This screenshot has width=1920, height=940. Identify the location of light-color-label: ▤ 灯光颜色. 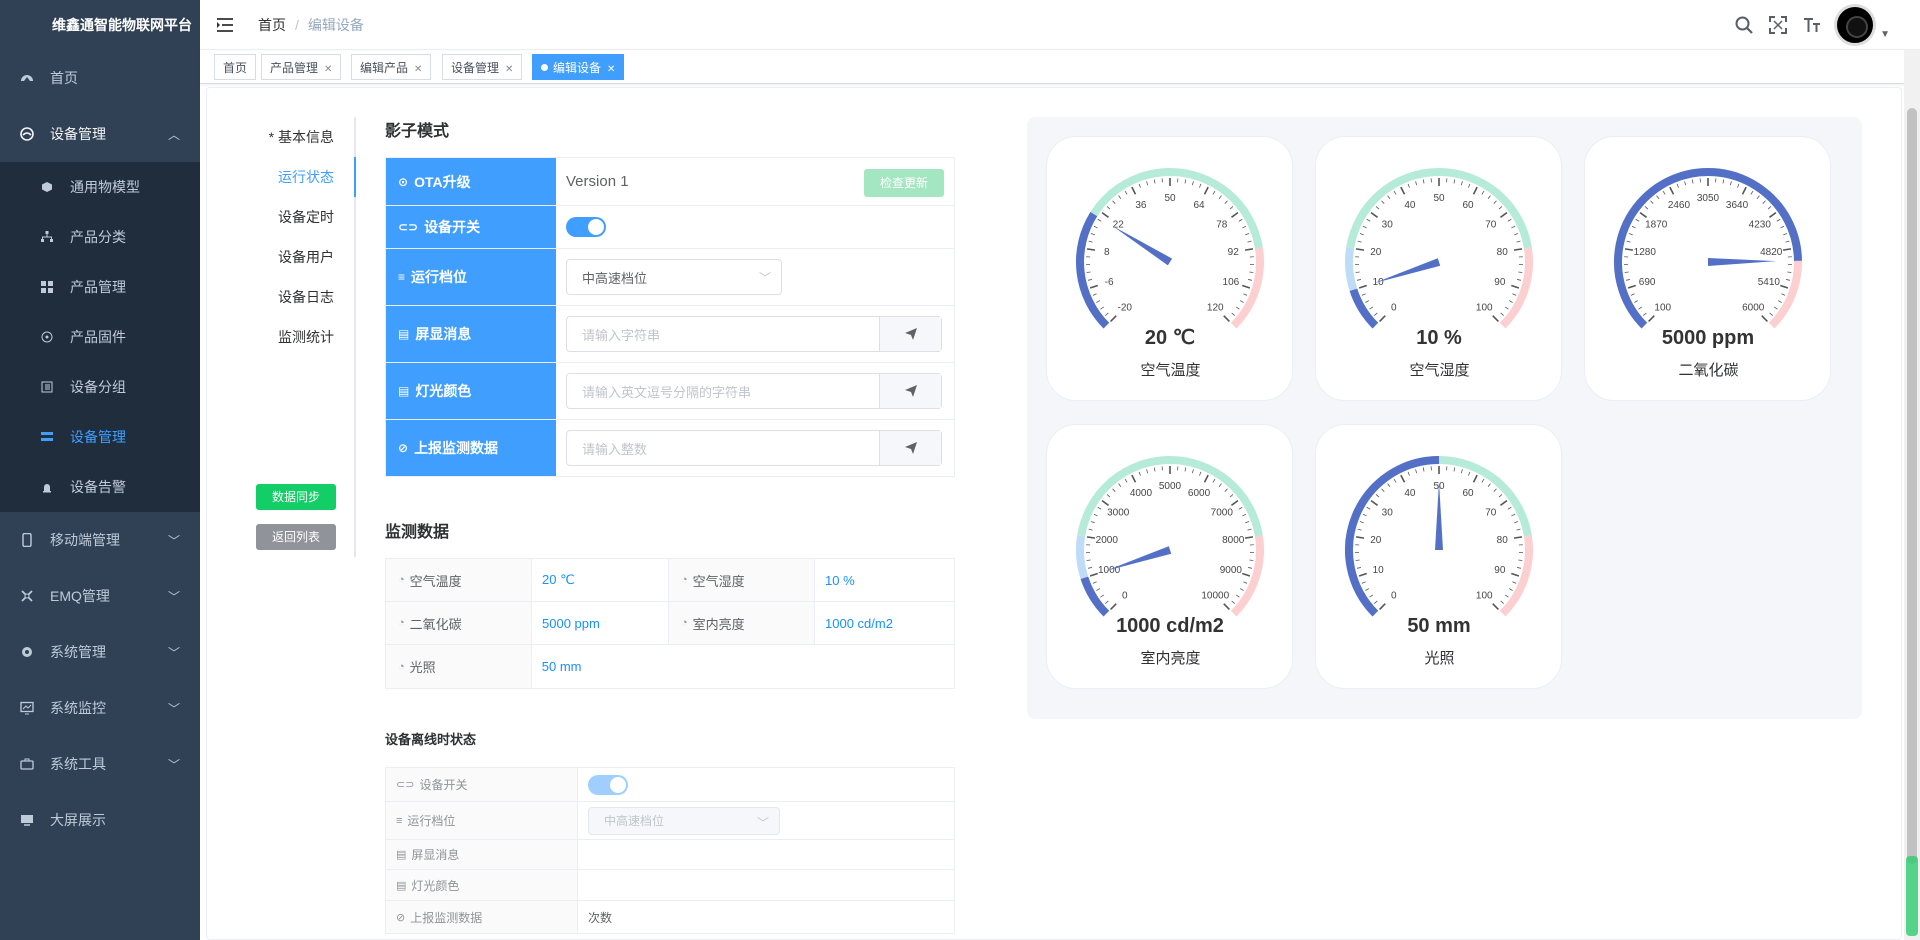
(471, 391).